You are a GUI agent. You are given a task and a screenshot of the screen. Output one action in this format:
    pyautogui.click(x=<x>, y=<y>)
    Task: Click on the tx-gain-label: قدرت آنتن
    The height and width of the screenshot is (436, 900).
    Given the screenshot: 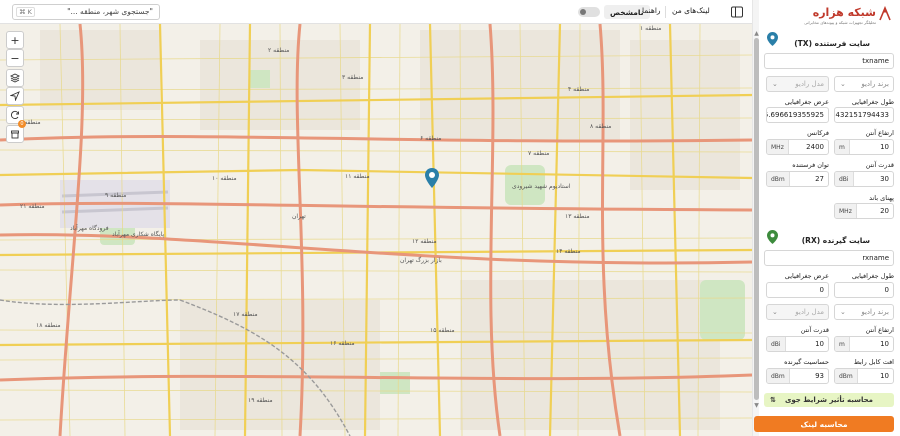 What is the action you would take?
    pyautogui.click(x=879, y=165)
    